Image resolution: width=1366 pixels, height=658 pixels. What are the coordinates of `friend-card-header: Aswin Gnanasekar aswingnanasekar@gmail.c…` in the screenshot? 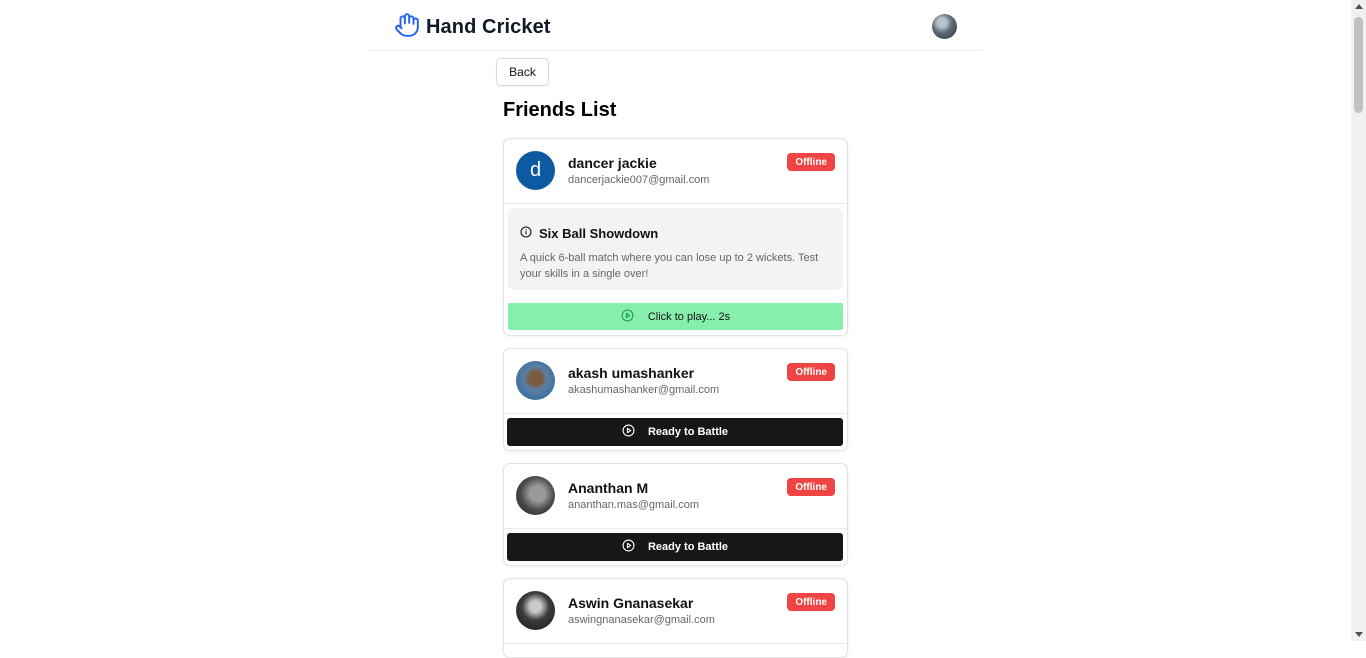 It's located at (675, 611).